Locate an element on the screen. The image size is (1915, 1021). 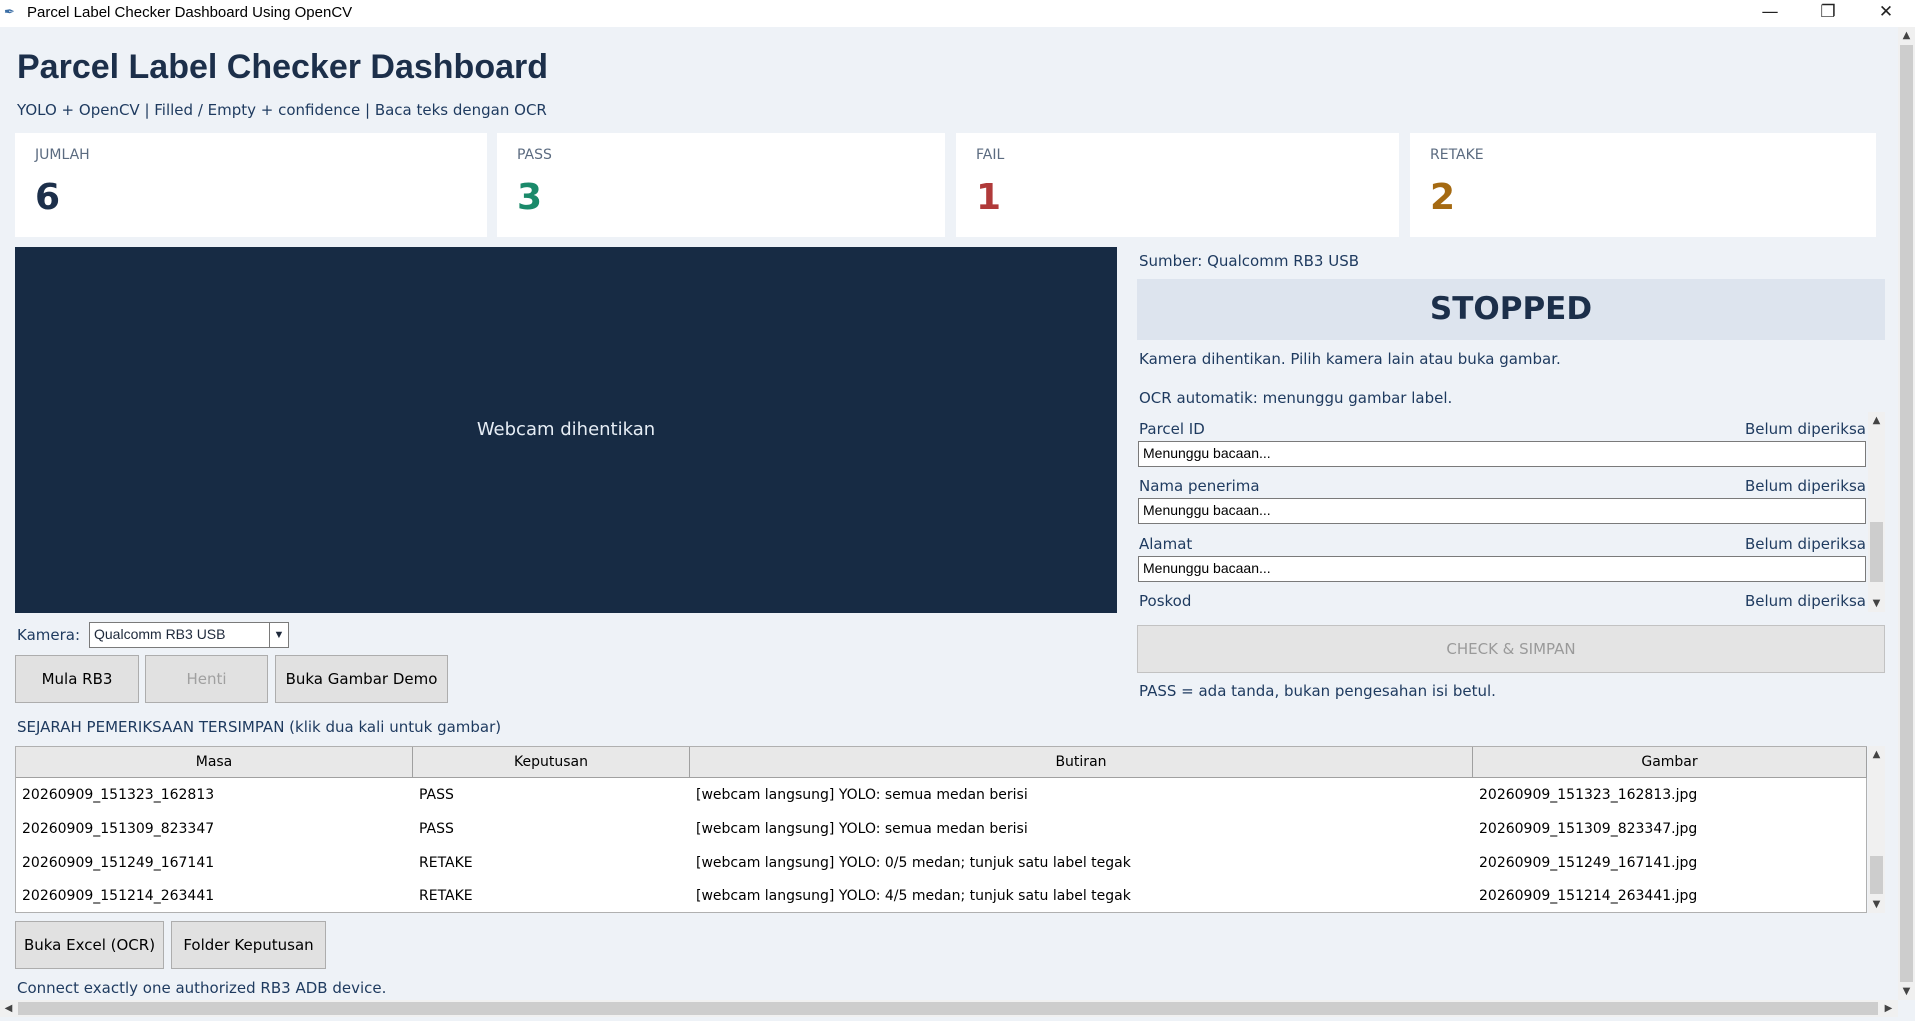
stat-card-pass: PASS 3 is located at coordinates (721, 185).